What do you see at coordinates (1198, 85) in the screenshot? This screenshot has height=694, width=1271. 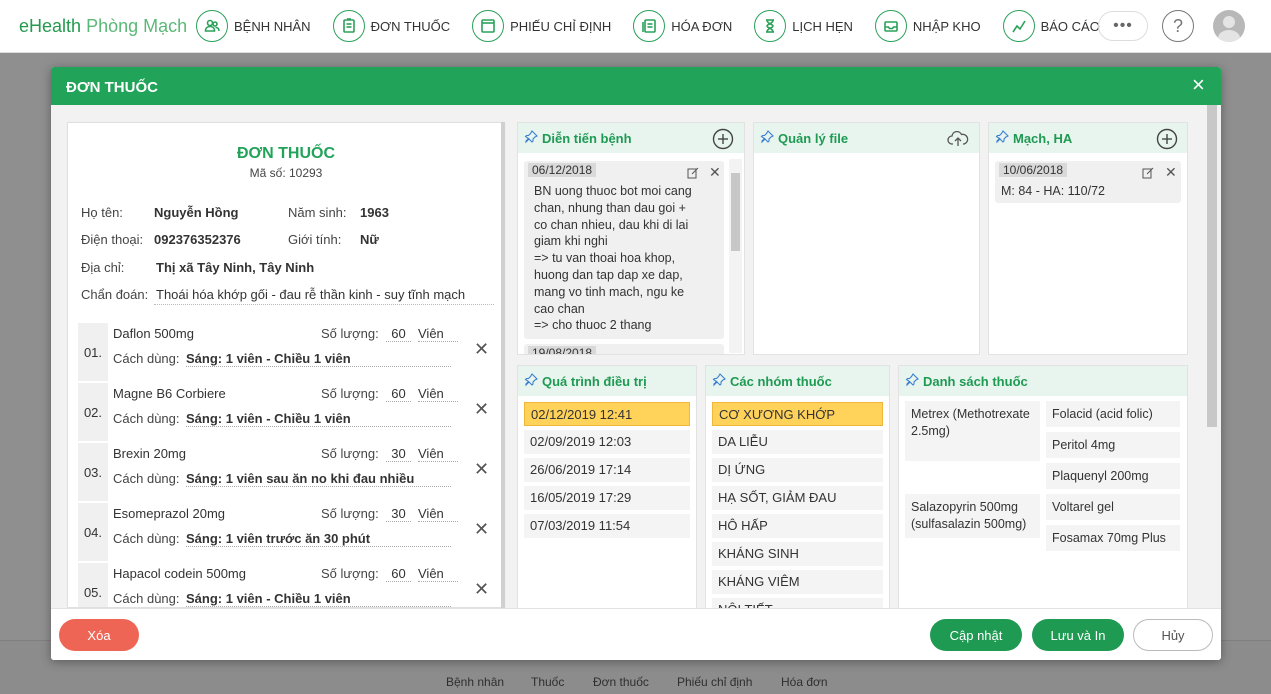 I see `close-icon: ×` at bounding box center [1198, 85].